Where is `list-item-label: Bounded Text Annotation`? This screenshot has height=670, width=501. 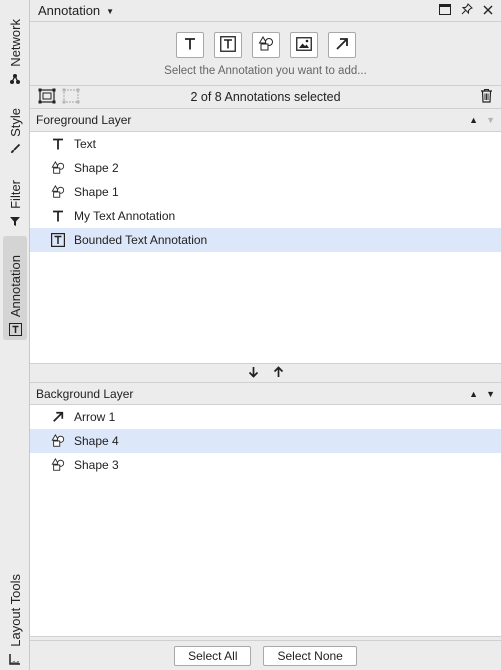 list-item-label: Bounded Text Annotation is located at coordinates (141, 240).